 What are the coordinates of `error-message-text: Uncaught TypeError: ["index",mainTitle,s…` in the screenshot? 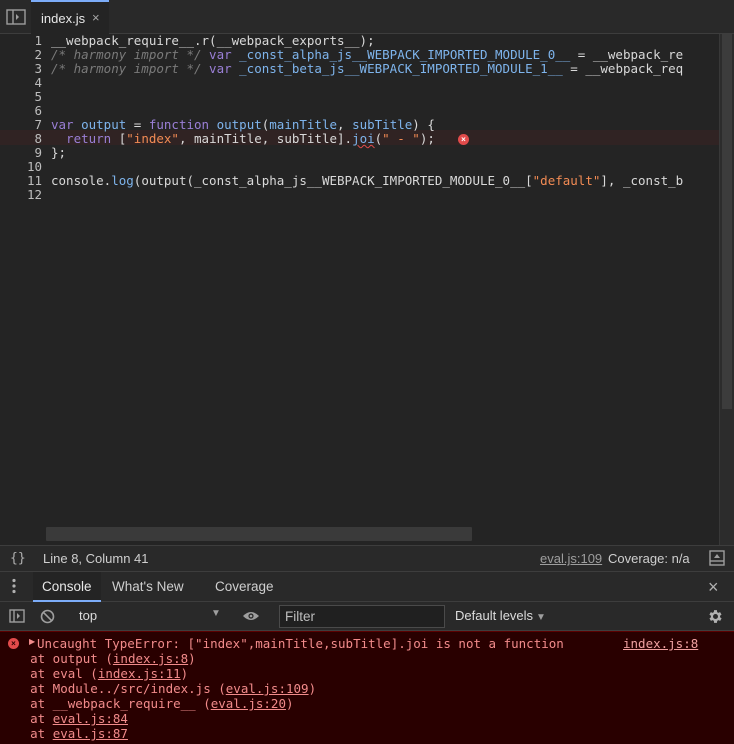 It's located at (300, 643).